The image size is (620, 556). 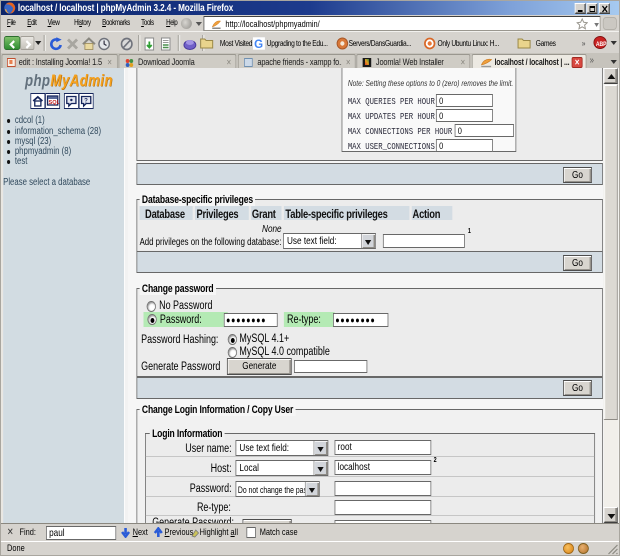 I want to click on svg-text: SQL, so click(x=54, y=103).